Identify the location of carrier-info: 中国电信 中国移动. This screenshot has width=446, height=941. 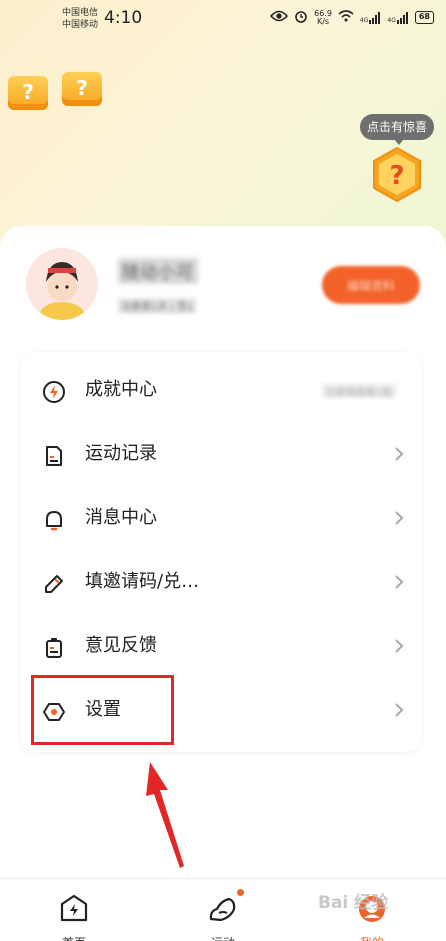
(80, 19).